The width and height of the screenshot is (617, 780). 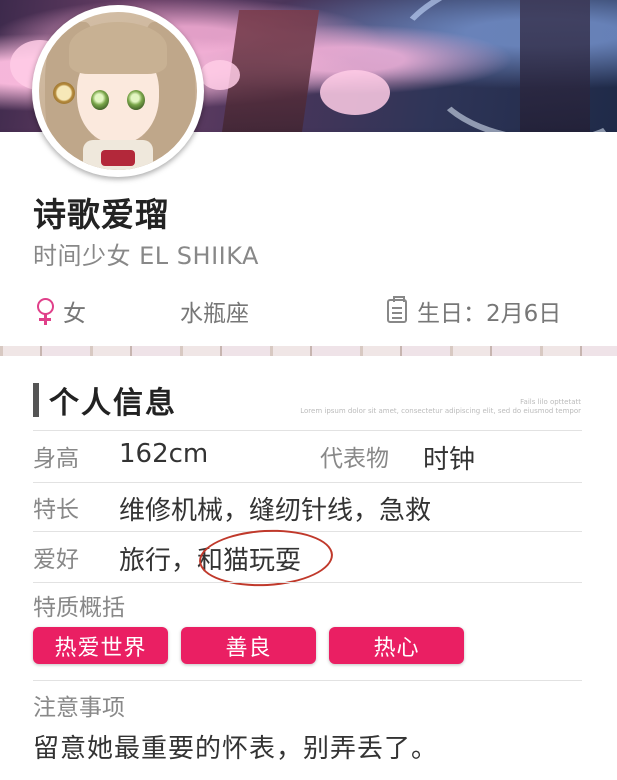 What do you see at coordinates (64, 93) in the screenshot?
I see `pocket-watch-icon` at bounding box center [64, 93].